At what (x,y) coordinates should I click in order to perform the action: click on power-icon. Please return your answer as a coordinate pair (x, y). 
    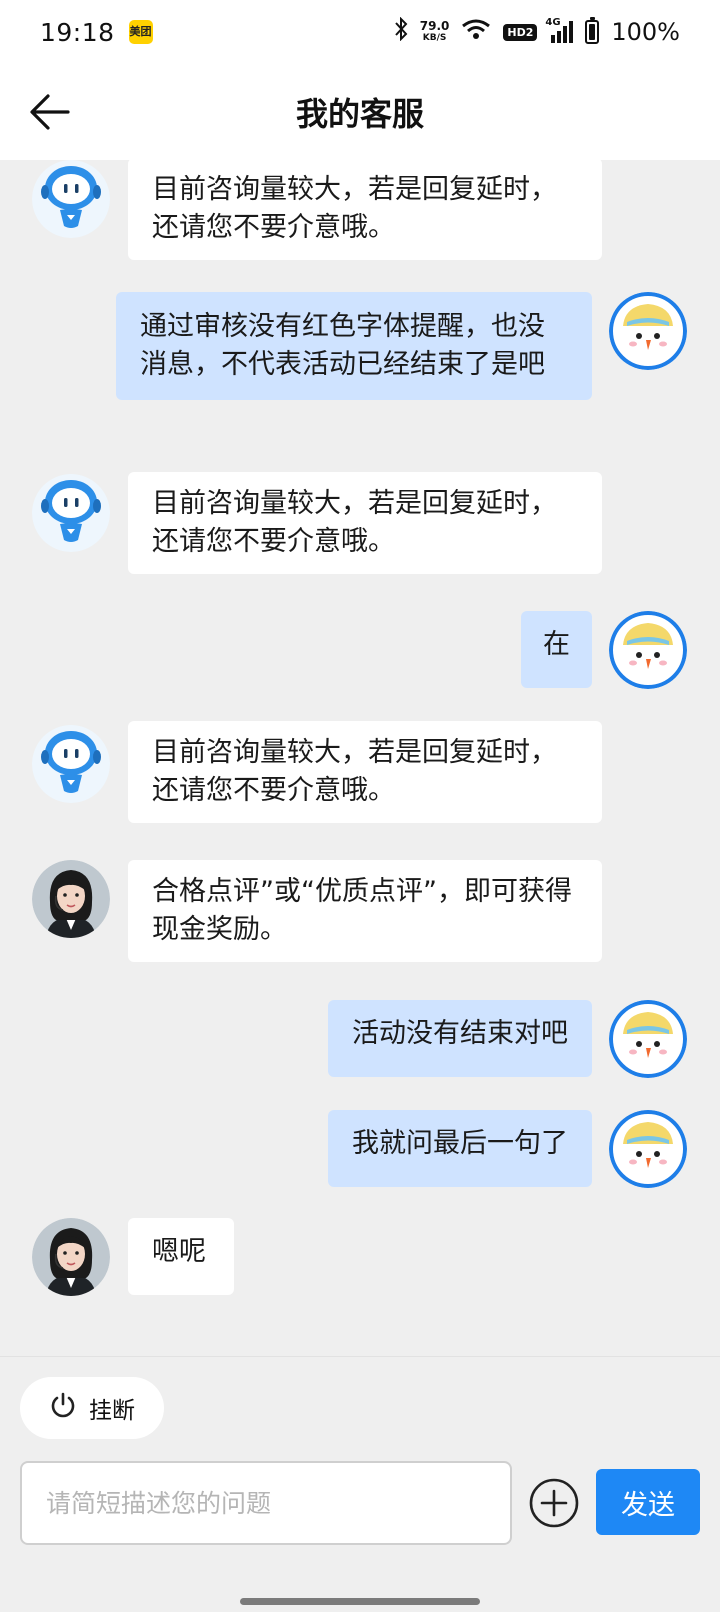
    Looking at the image, I should click on (63, 1408).